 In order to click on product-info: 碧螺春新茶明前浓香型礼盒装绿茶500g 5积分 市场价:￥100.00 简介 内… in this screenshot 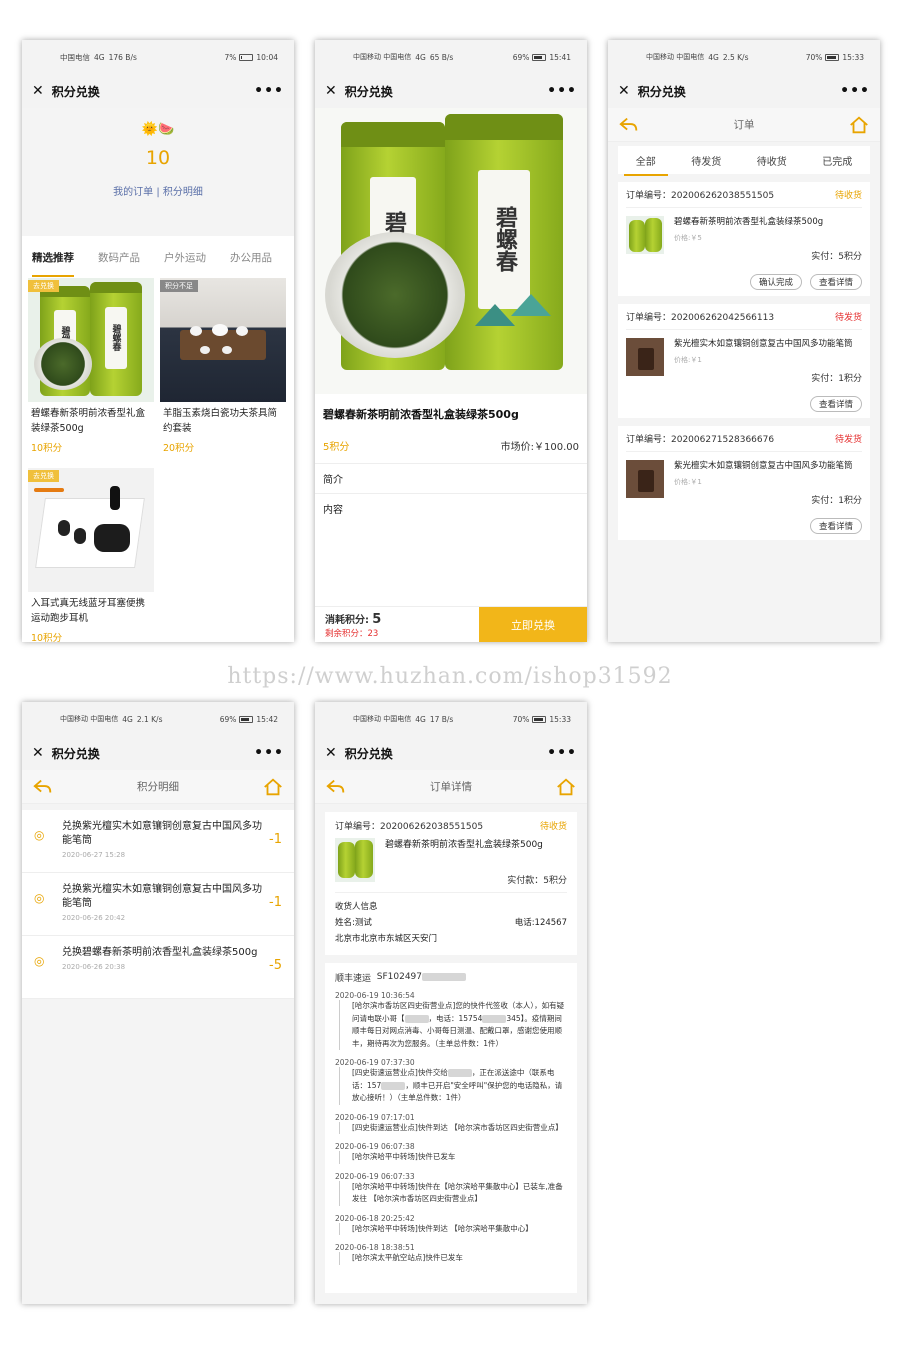, I will do `click(451, 508)`.